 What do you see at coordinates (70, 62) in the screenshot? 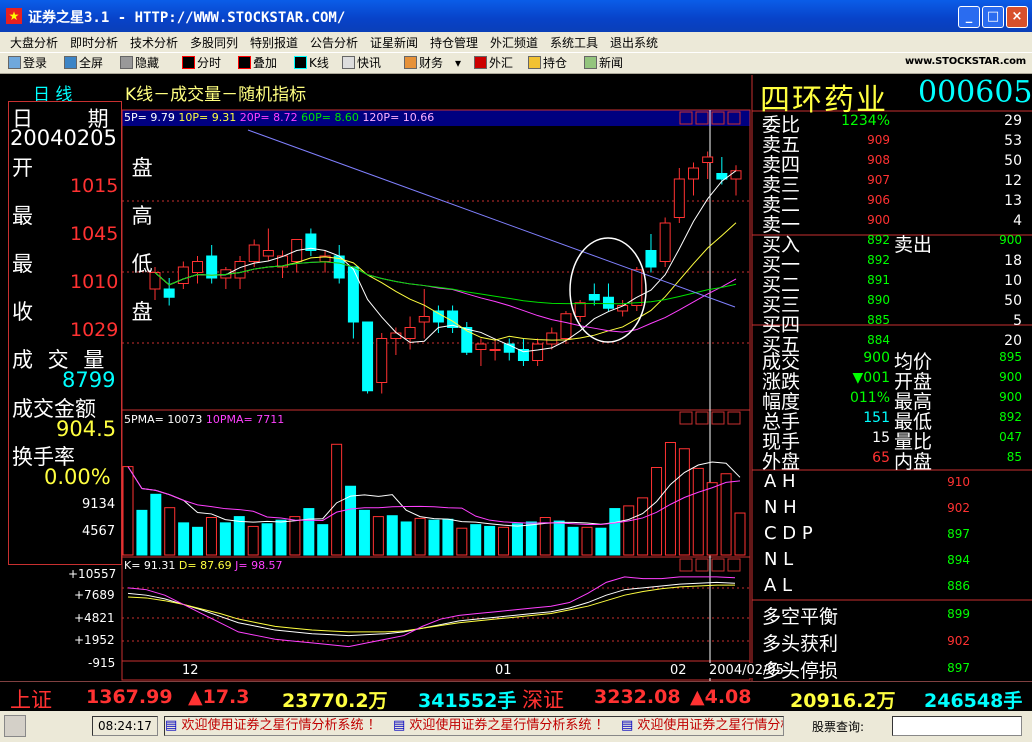
I see `fullscreen-icon` at bounding box center [70, 62].